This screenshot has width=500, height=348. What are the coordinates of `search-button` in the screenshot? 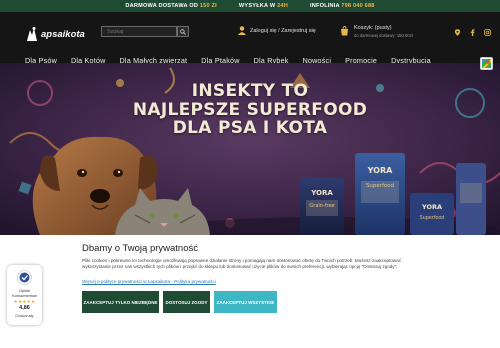 It's located at (183, 31).